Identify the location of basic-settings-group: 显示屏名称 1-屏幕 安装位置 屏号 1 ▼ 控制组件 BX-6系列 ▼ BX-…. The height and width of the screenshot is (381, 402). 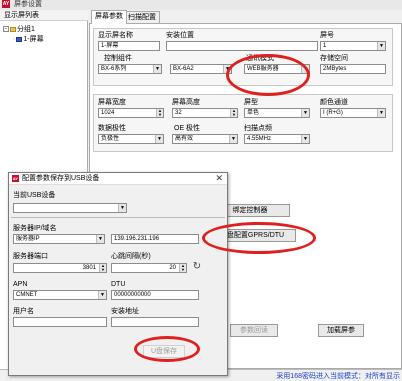
(243, 57).